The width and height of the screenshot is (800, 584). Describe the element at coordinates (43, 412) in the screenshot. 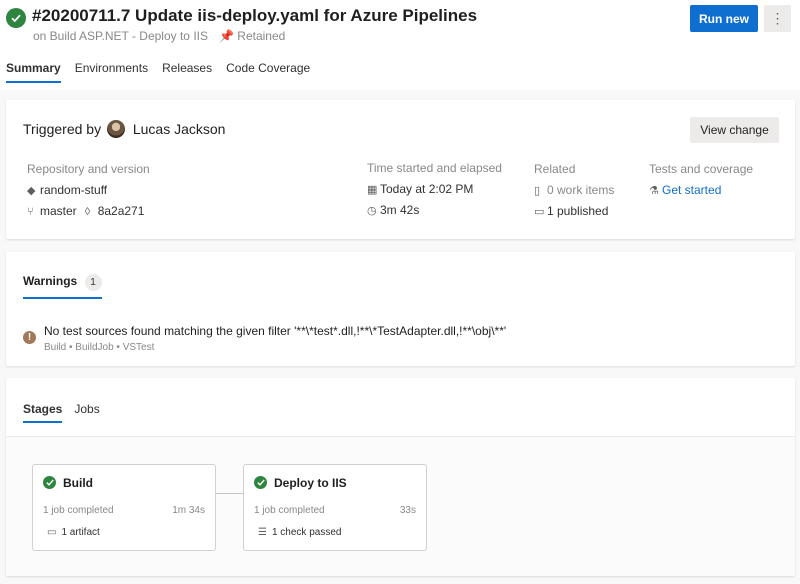

I see `tab-stages: Stages` at that location.